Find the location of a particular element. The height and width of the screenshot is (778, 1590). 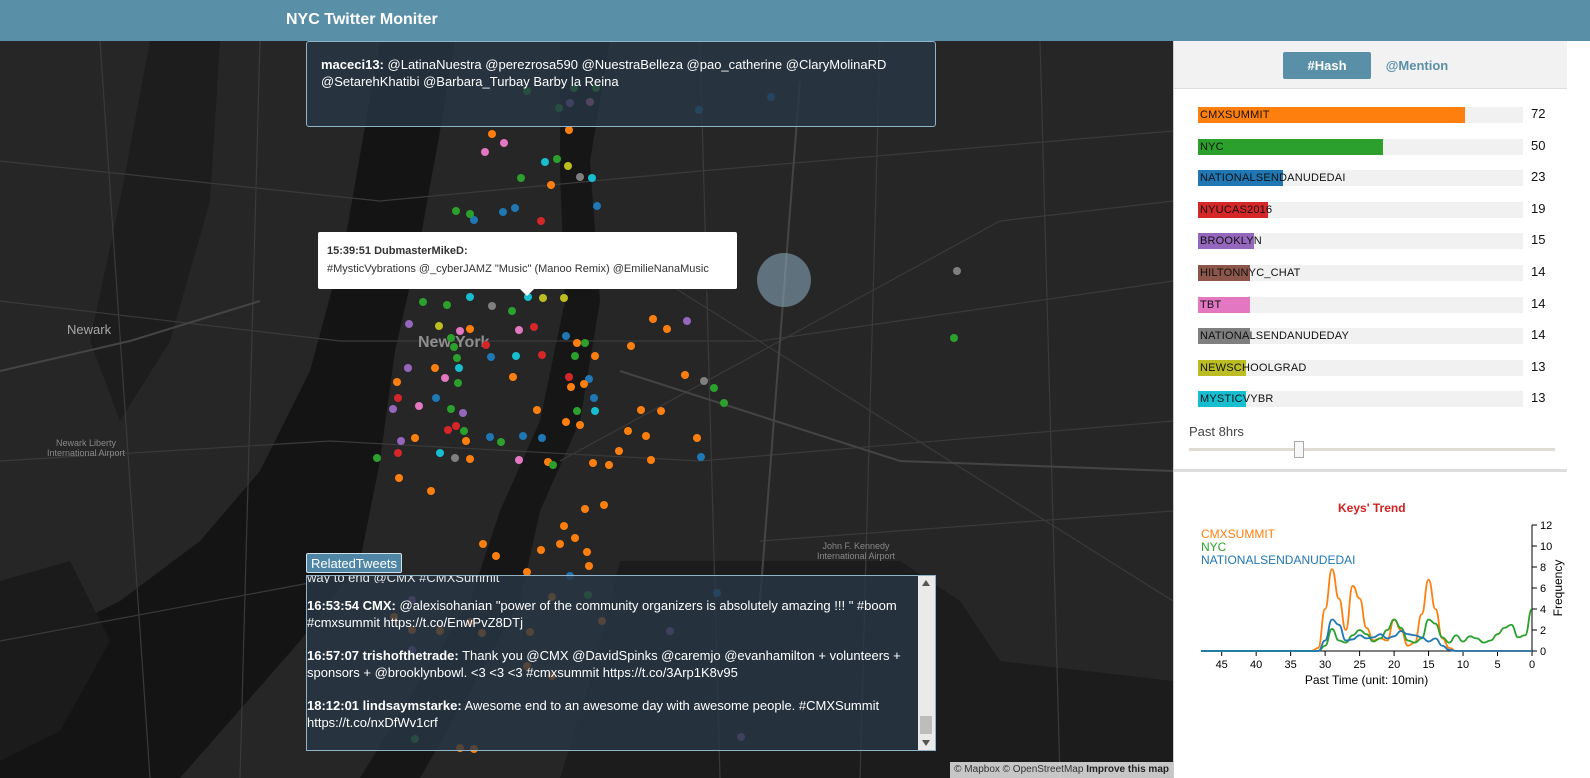

improve-map-link: Improve this map is located at coordinates (1127, 769).